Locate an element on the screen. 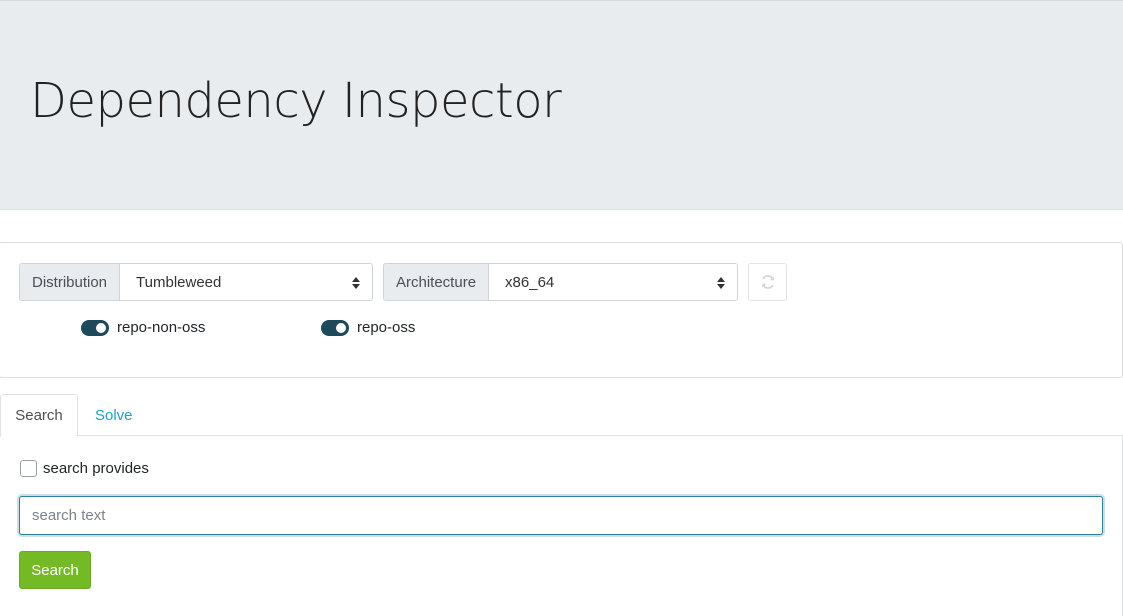  search-provides-option: search provides is located at coordinates (84, 468).